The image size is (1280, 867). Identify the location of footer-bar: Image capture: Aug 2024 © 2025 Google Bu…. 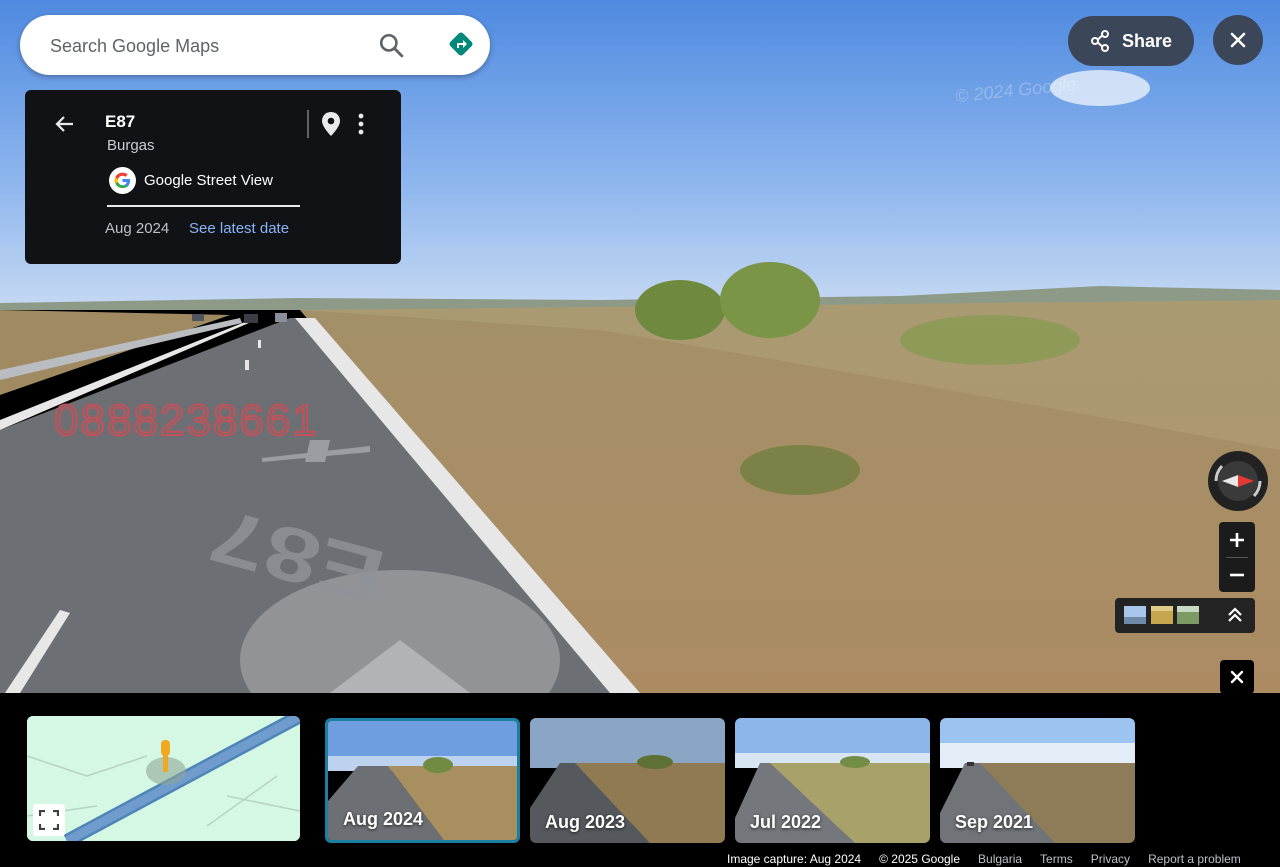
(984, 859).